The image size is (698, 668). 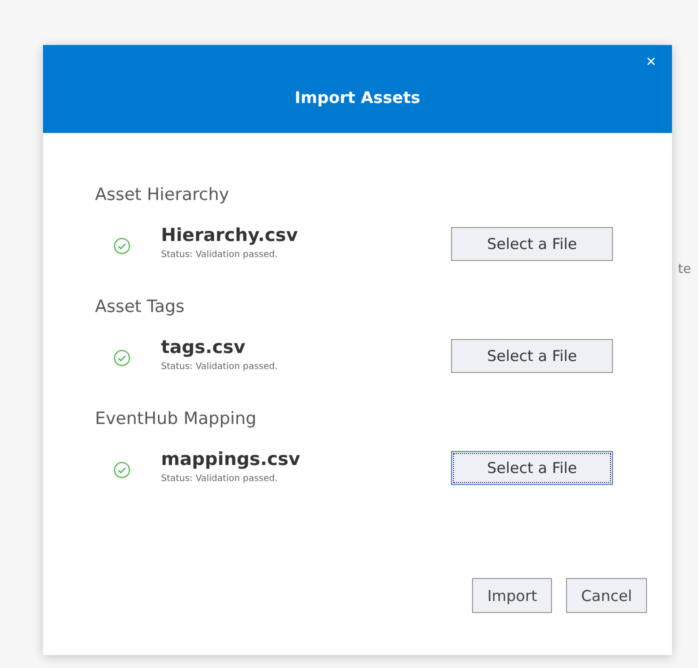 I want to click on dialog-button: Import, so click(x=512, y=595).